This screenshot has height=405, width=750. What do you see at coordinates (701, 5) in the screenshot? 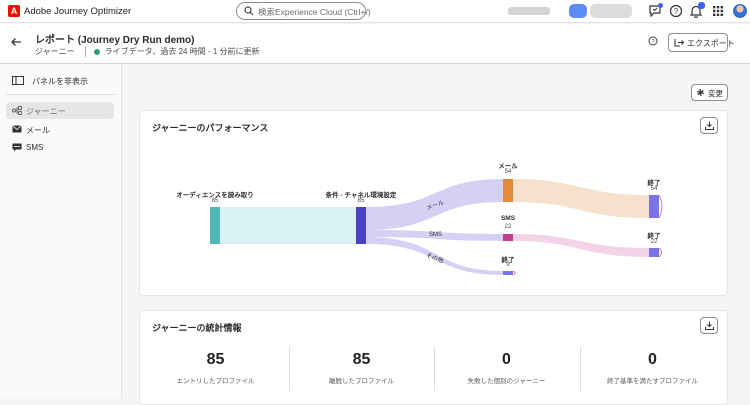
I see `notification-badge` at bounding box center [701, 5].